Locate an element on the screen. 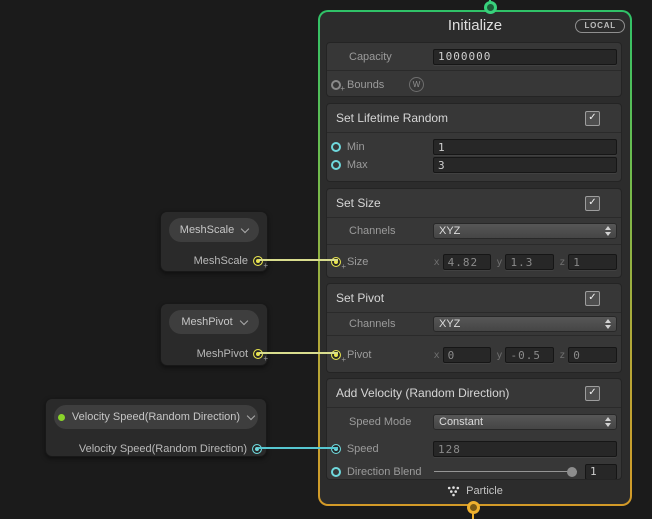  edge-meshscale-to-size is located at coordinates (298, 260).